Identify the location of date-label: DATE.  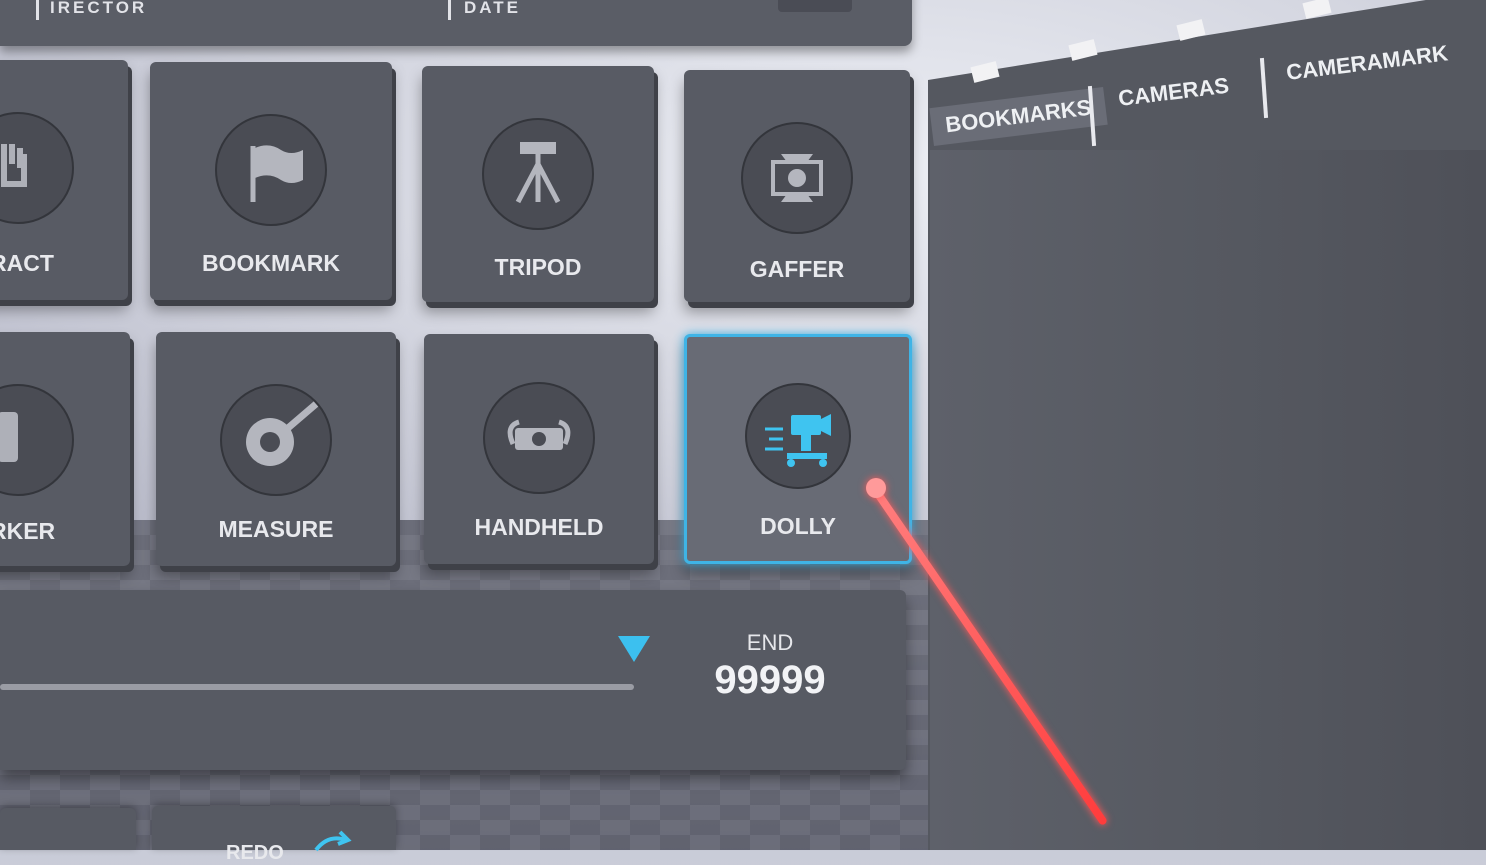
(493, 8).